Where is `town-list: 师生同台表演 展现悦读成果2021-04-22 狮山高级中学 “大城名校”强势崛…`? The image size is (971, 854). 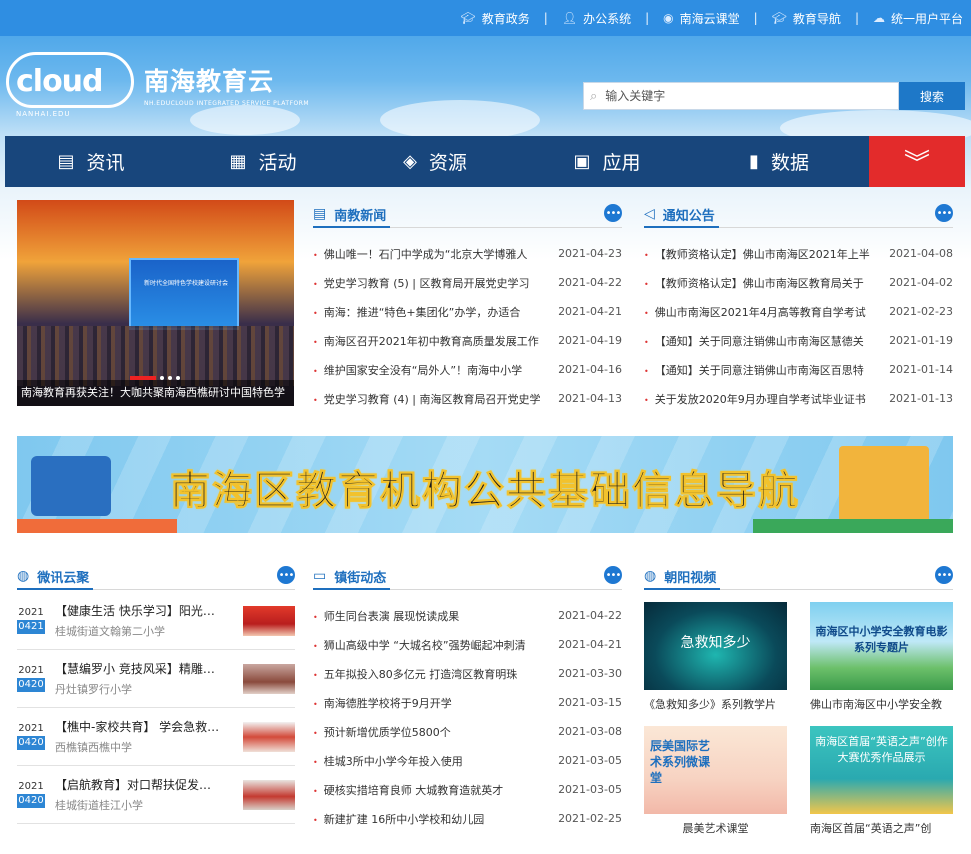 town-list: 师生同台表演 展现悦读成果2021-04-22 狮山高级中学 “大城名校”强势崛… is located at coordinates (467, 717).